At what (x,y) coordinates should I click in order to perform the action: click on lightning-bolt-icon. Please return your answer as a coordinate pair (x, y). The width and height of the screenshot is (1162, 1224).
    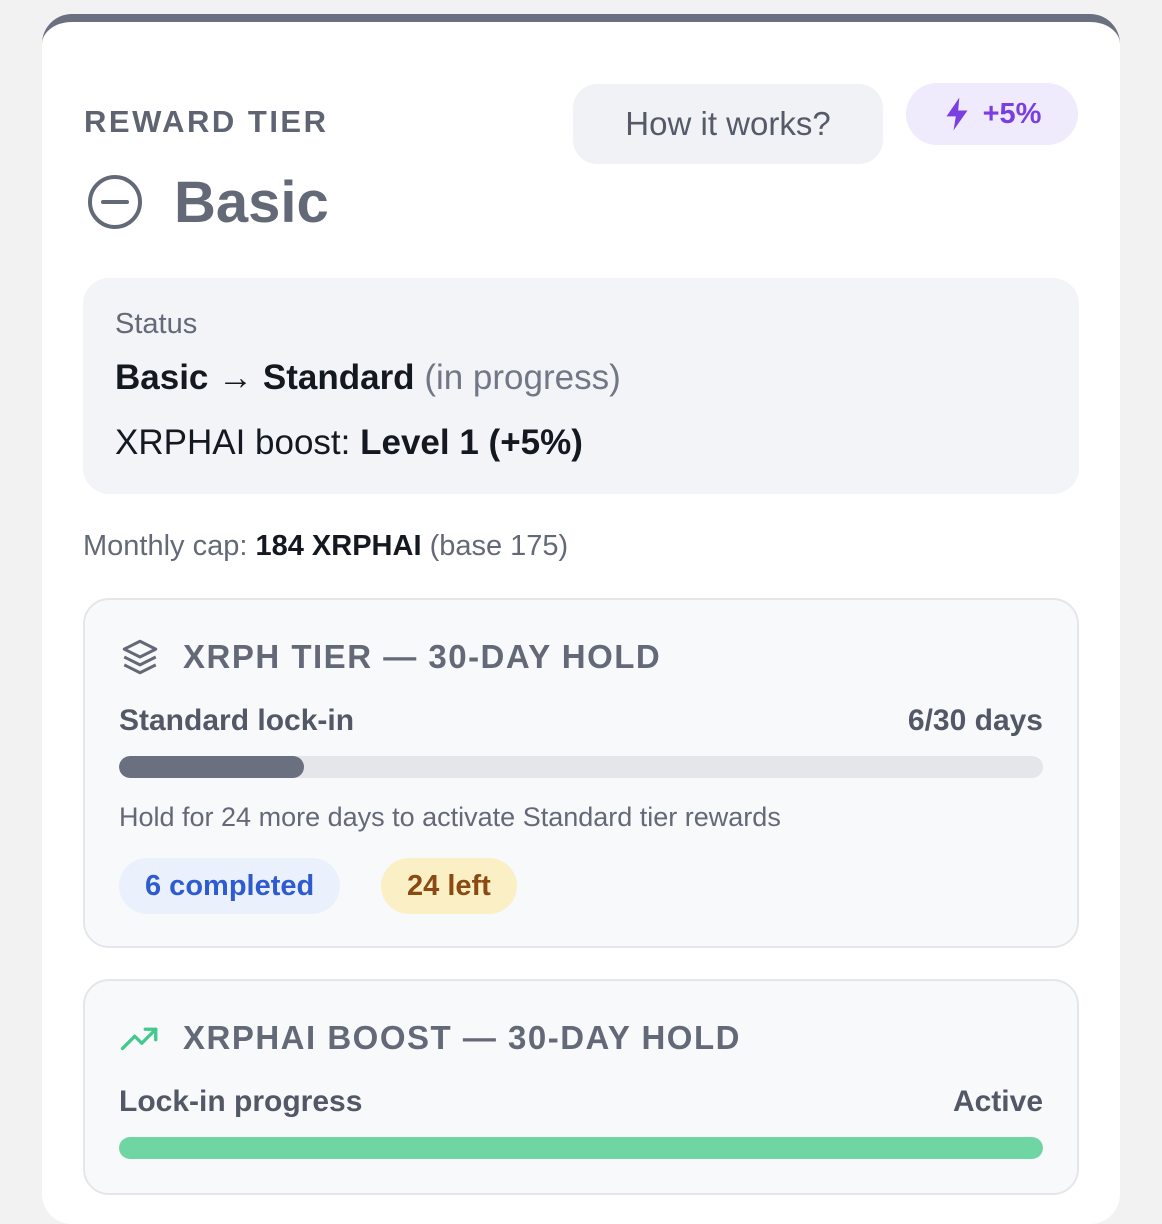
    Looking at the image, I should click on (957, 114).